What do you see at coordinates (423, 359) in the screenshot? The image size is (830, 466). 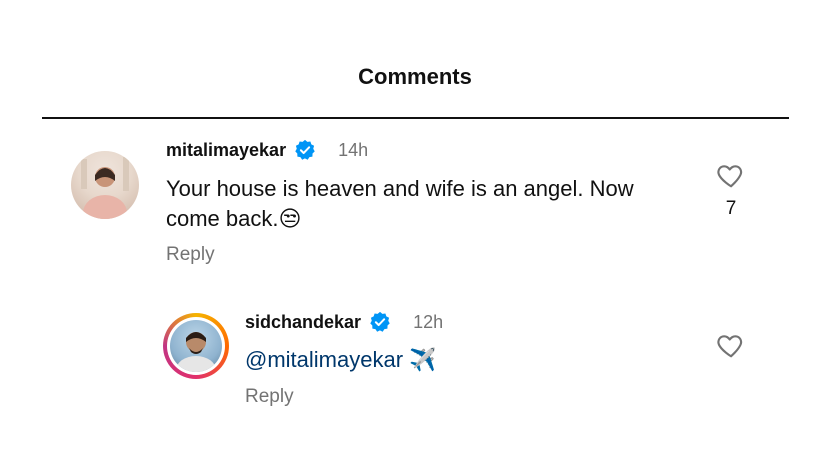 I see `airplane-emoji: ✈️` at bounding box center [423, 359].